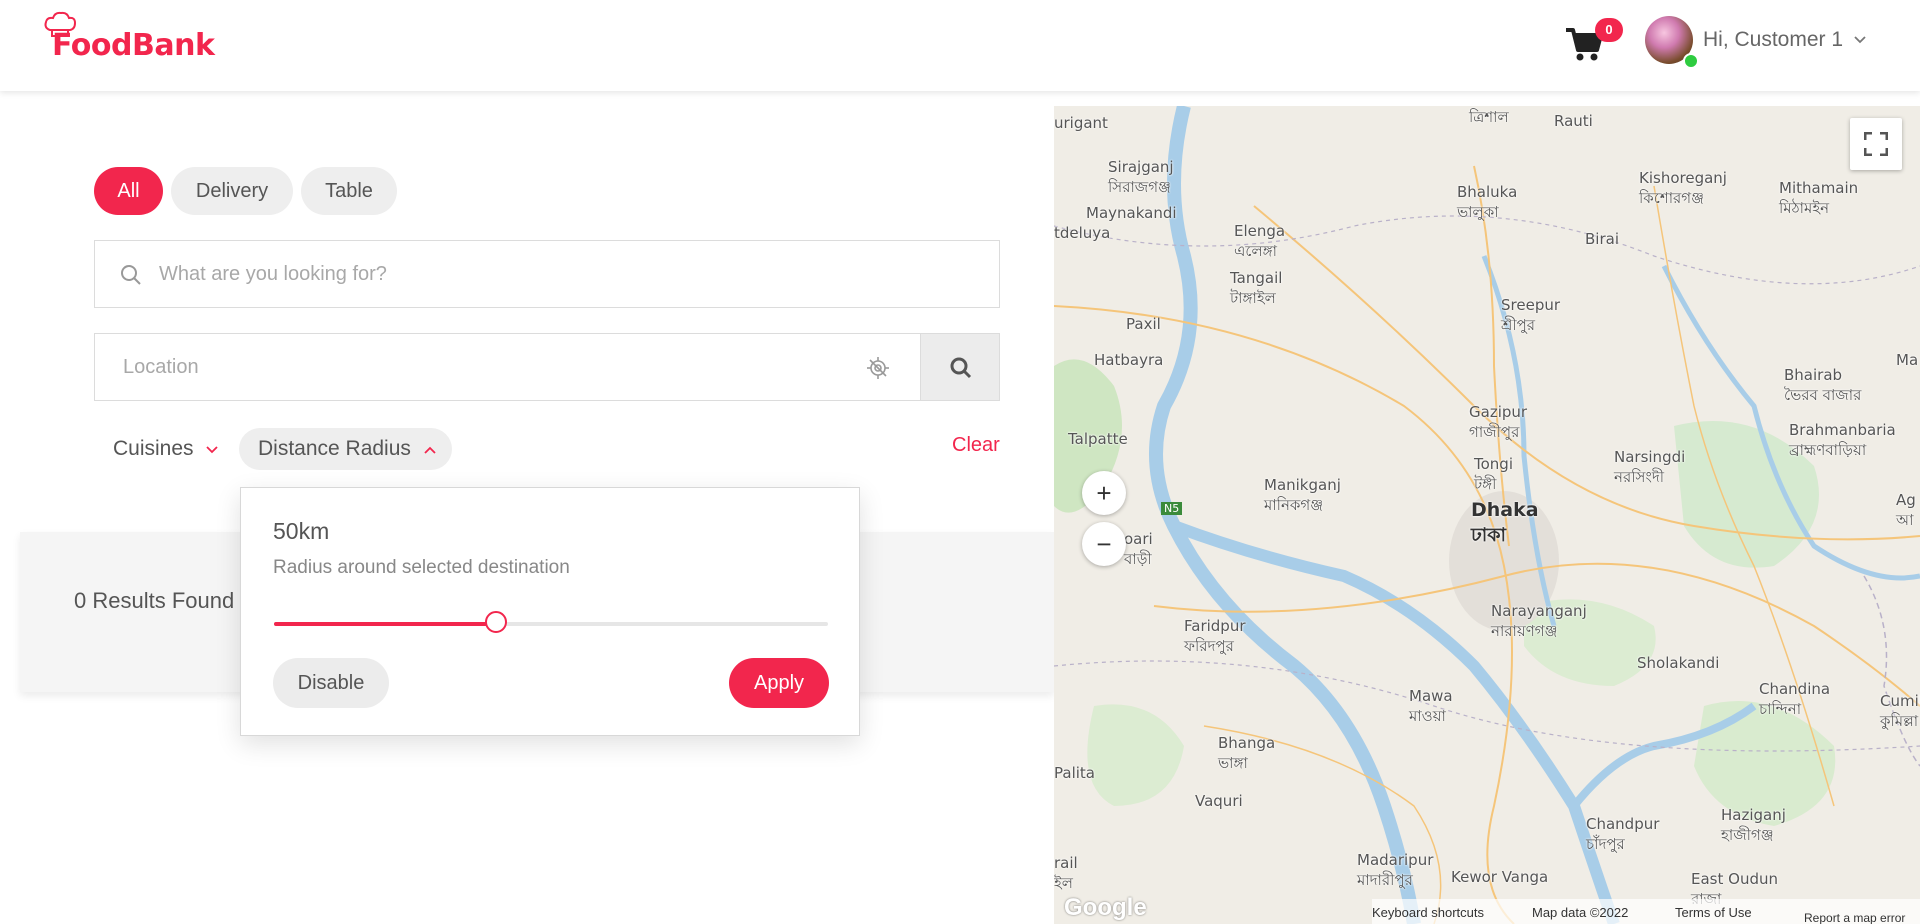  I want to click on map-label: Faridpur ফরিদপুর, so click(1215, 636).